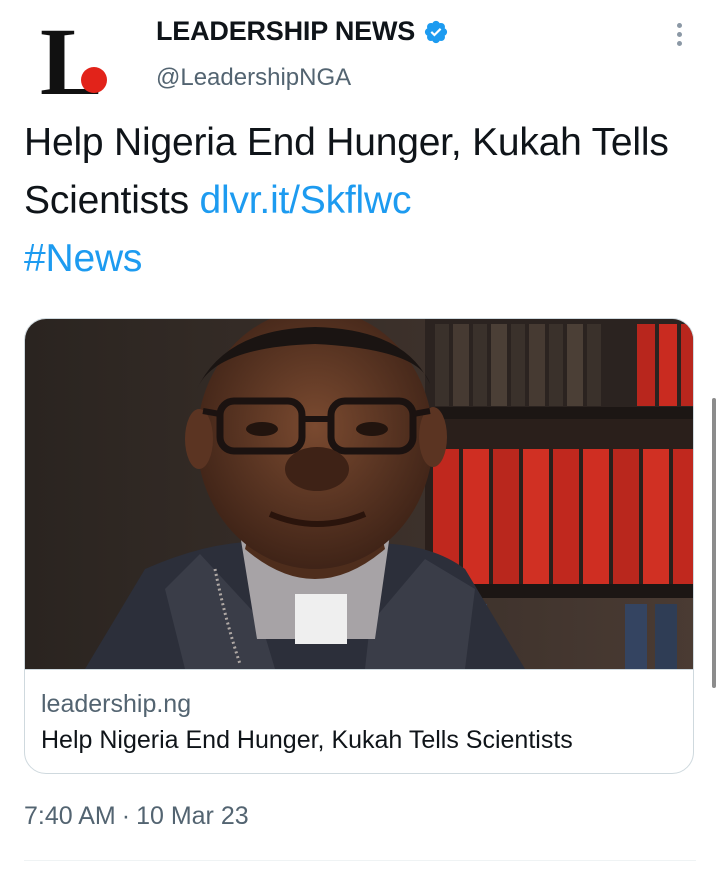 Image resolution: width=720 pixels, height=872 pixels. Describe the element at coordinates (714, 543) in the screenshot. I see `scrollbar` at that location.